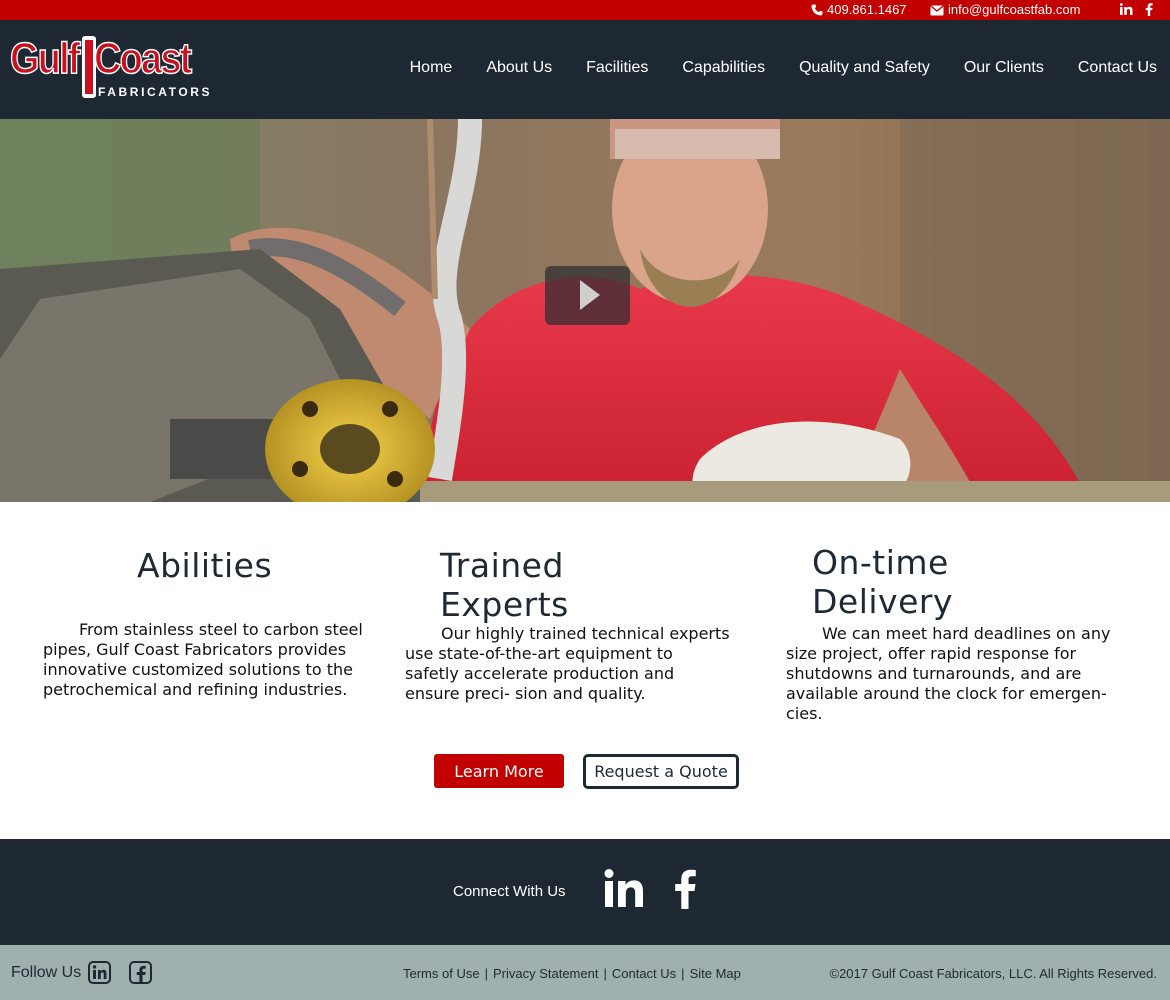 The height and width of the screenshot is (1000, 1170). Describe the element at coordinates (140, 972) in the screenshot. I see `facebook-square-icon` at that location.